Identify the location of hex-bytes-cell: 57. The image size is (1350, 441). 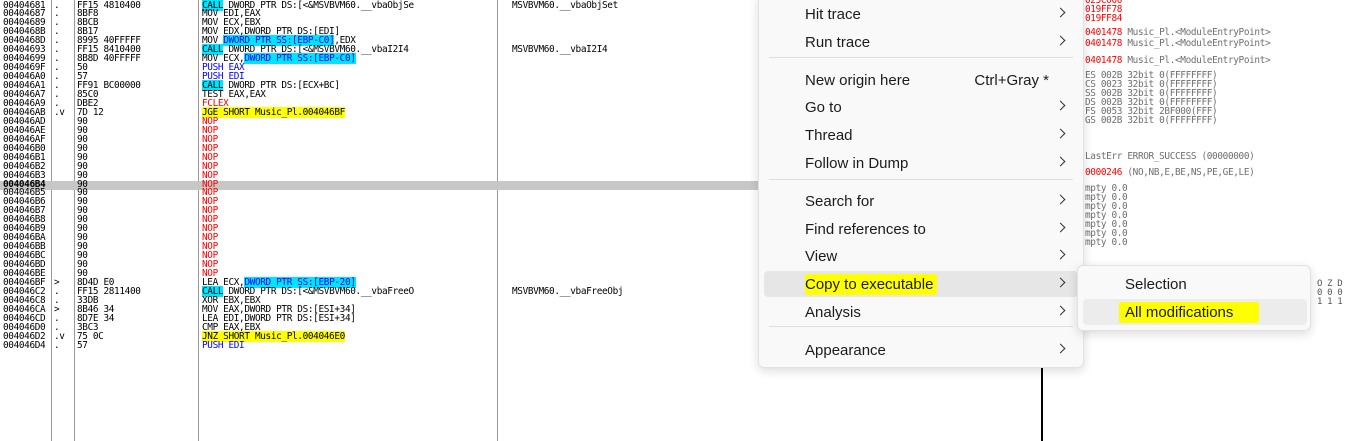
(82, 345).